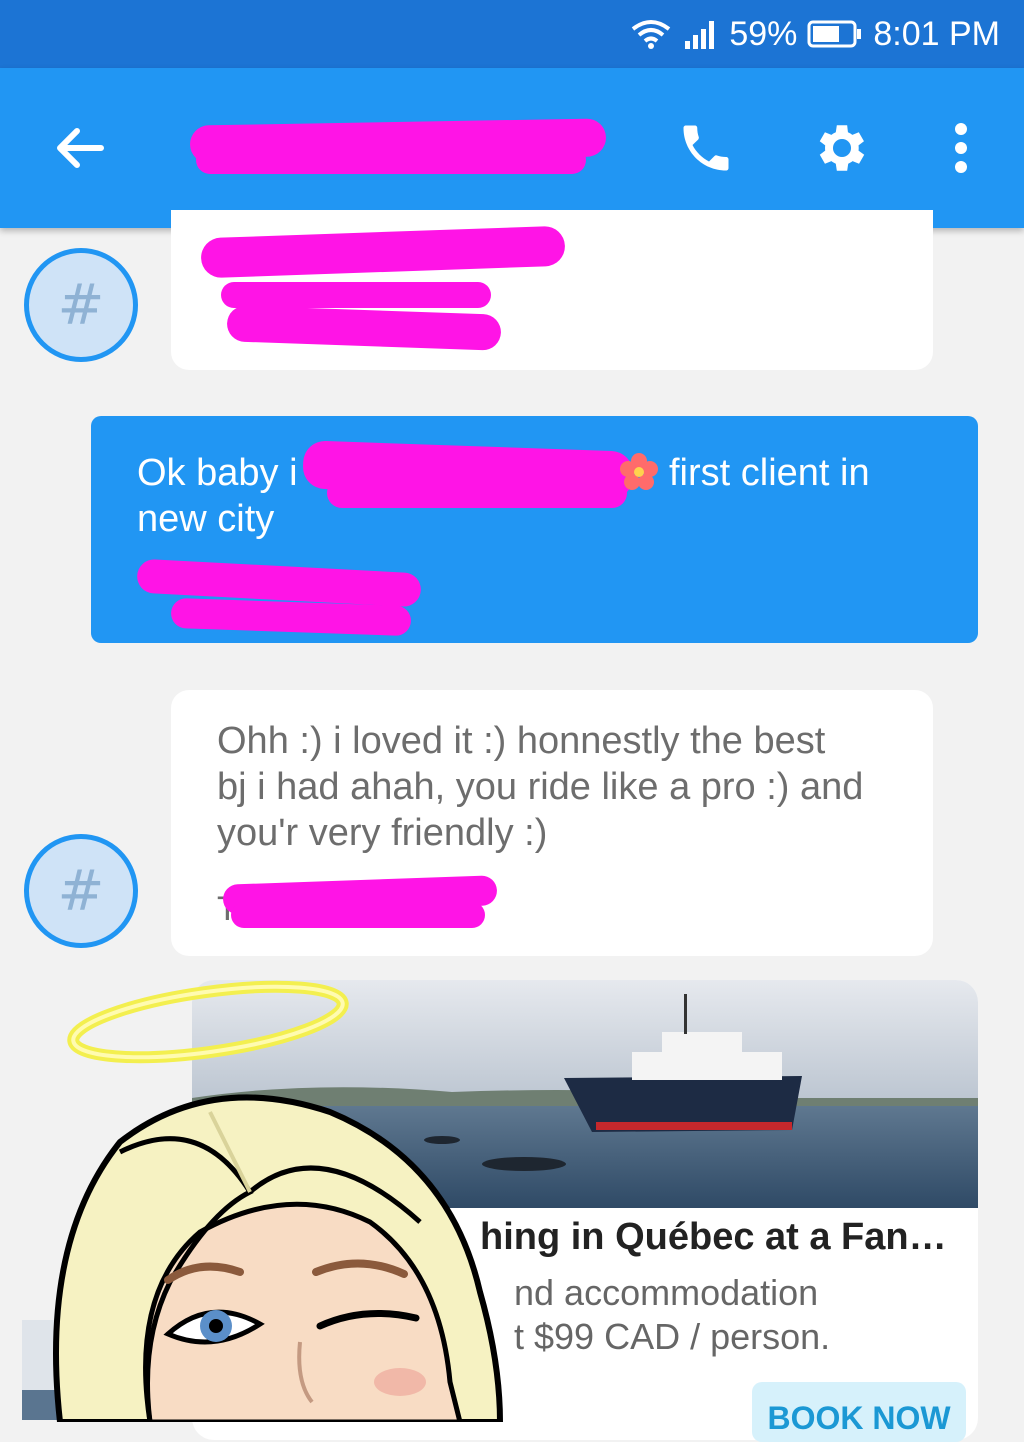 The height and width of the screenshot is (1442, 1024). I want to click on contact-name, so click(396, 151).